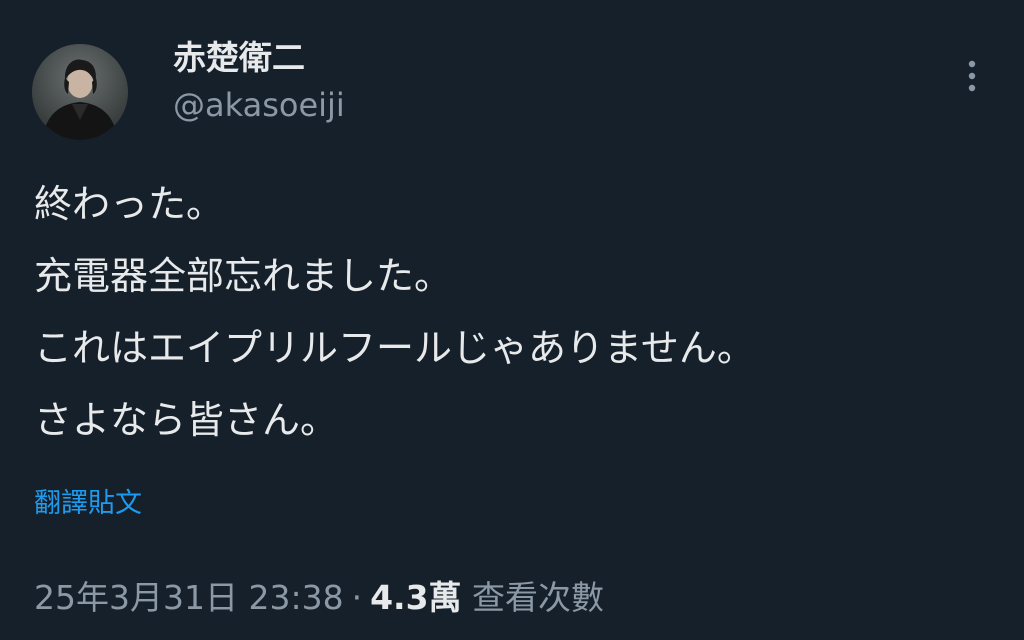  Describe the element at coordinates (239, 57) in the screenshot. I see `author-name: 赤楚衛二` at that location.